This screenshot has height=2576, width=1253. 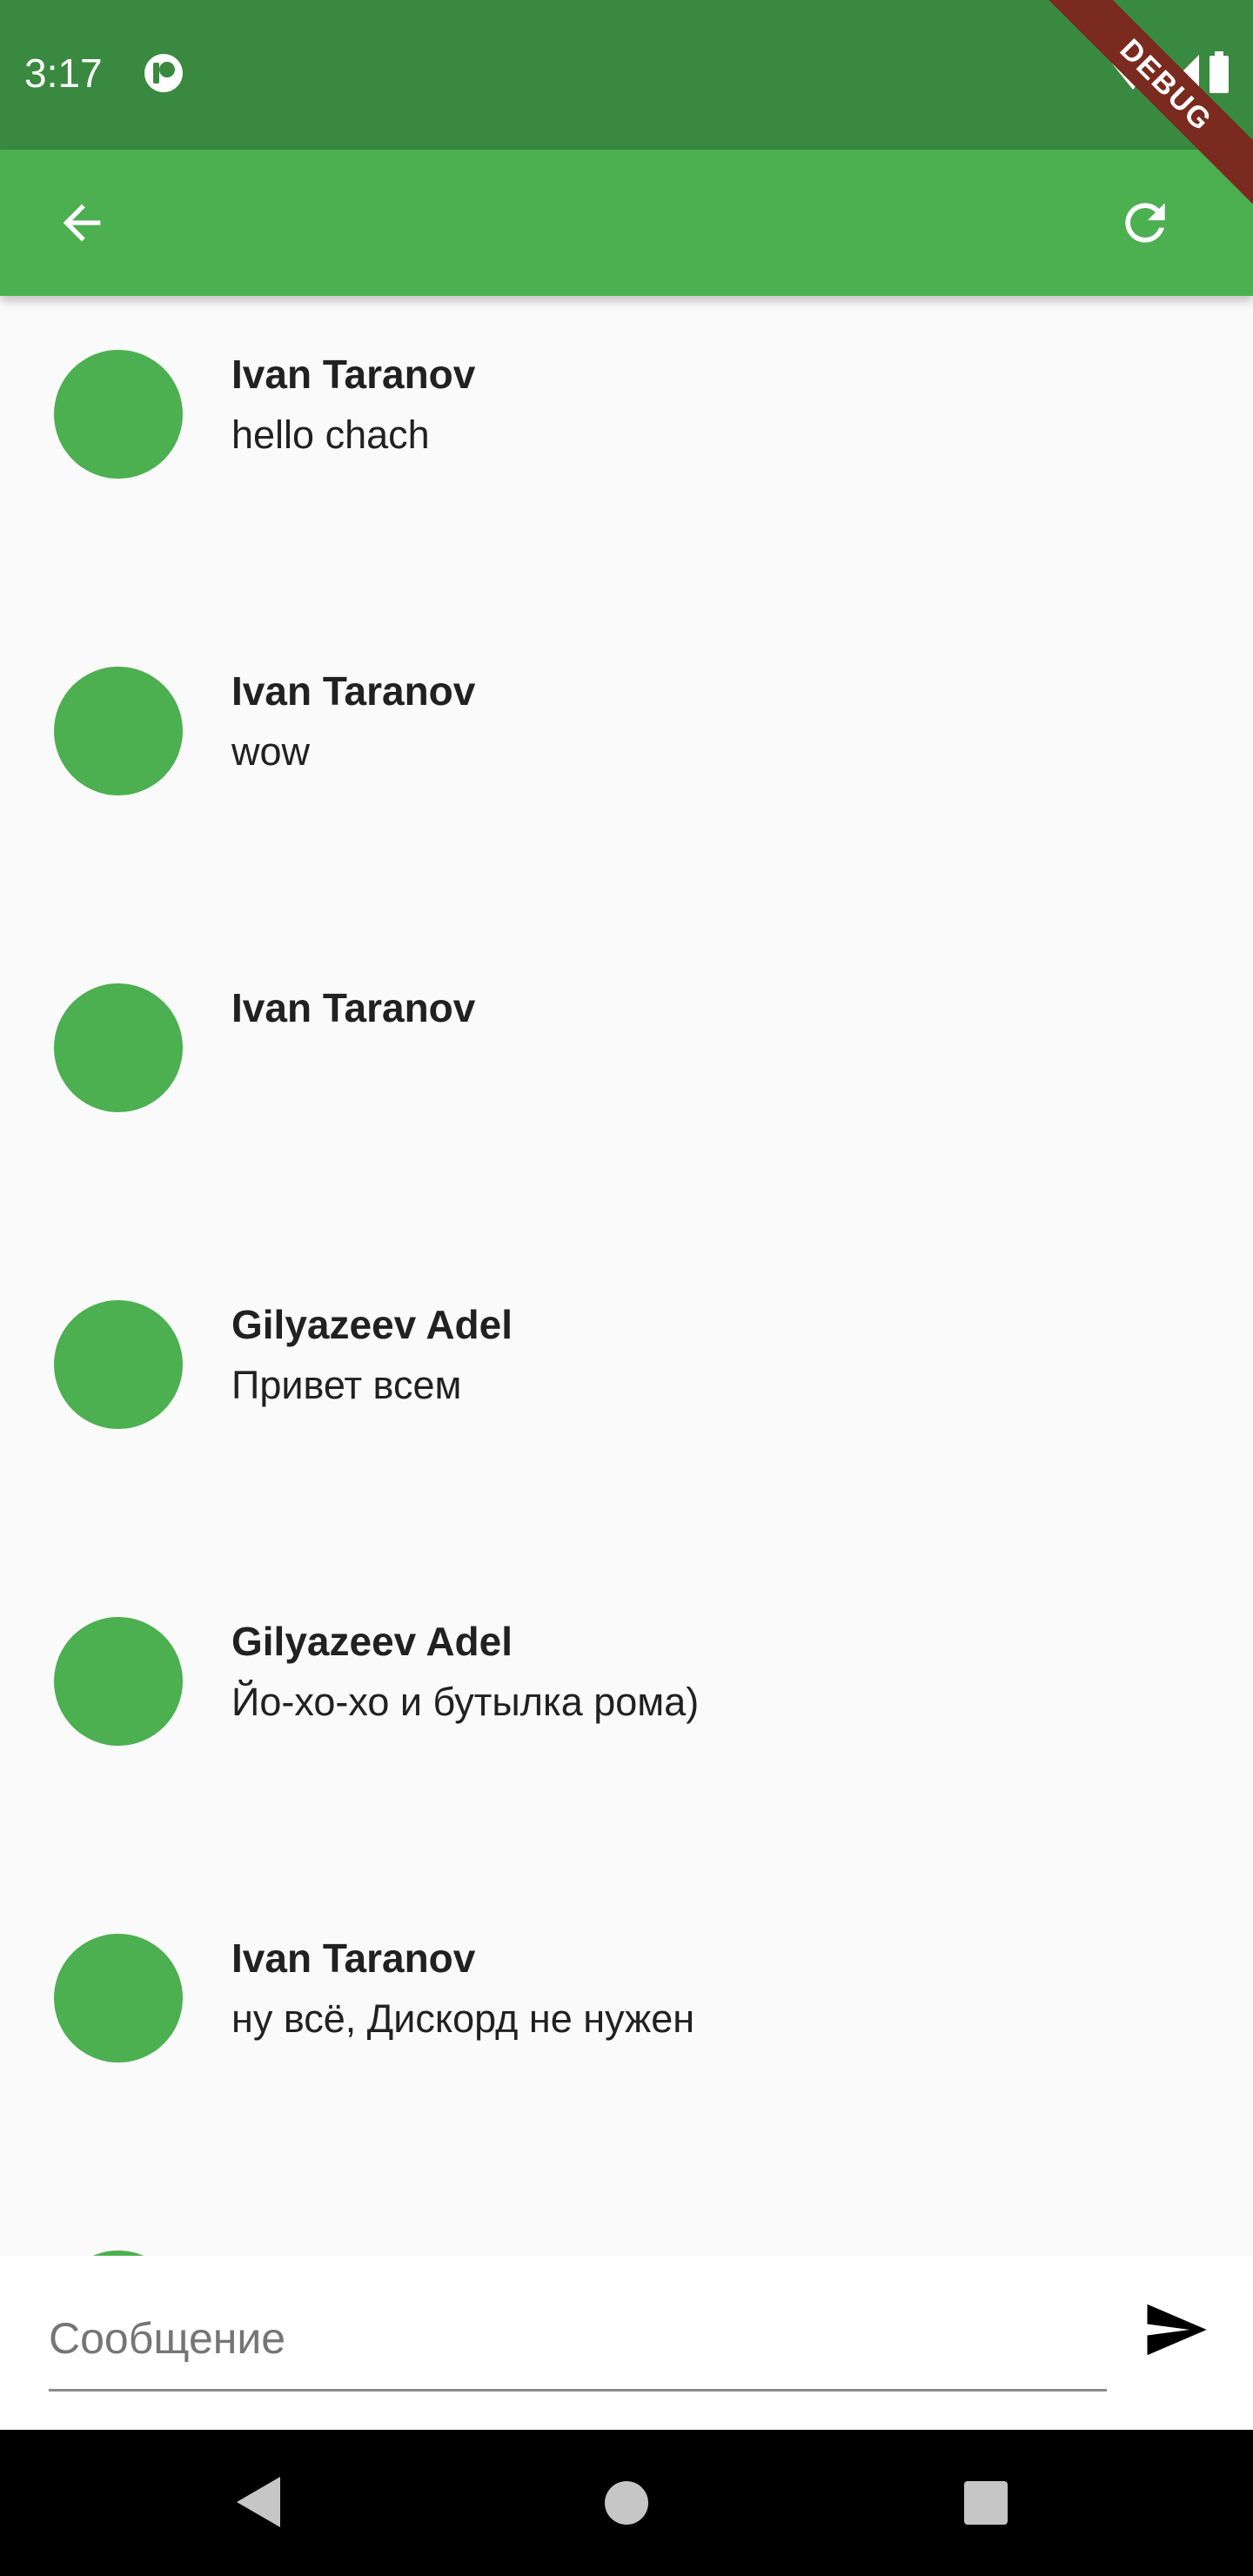 I want to click on message-composer, so click(x=626, y=2343).